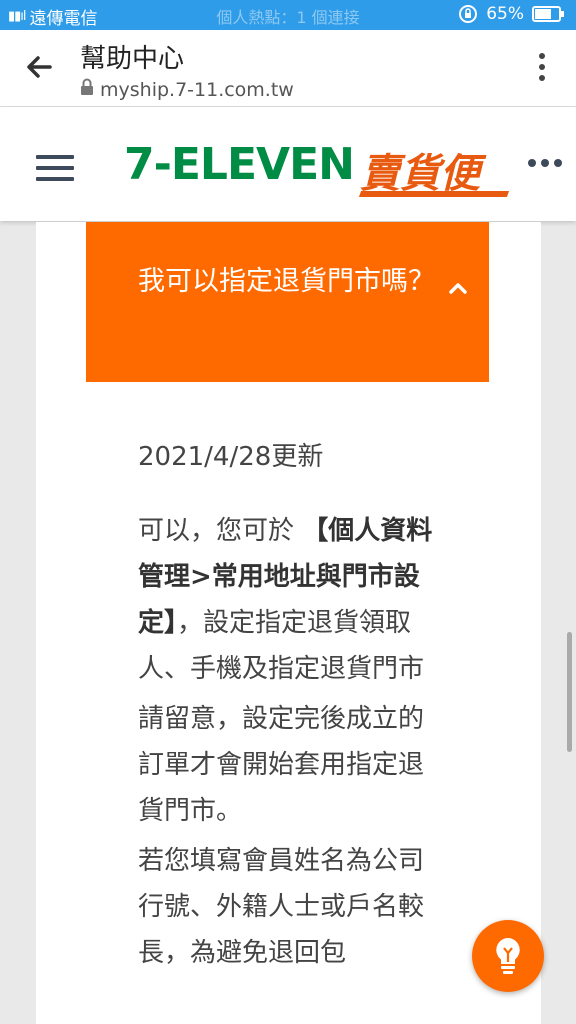 This screenshot has height=1024, width=576. Describe the element at coordinates (39, 67) in the screenshot. I see `back-arrow-icon` at that location.